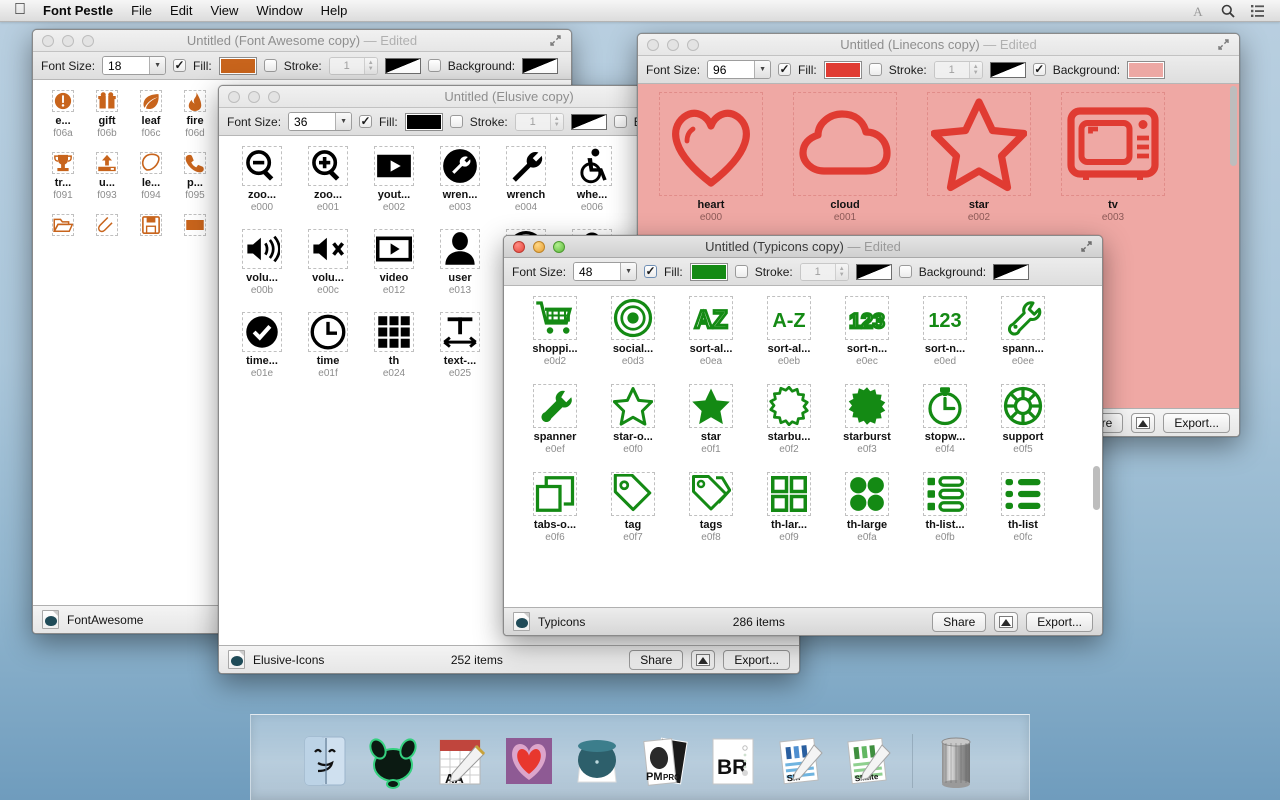 This screenshot has height=800, width=1280. Describe the element at coordinates (733, 761) in the screenshot. I see `dock-item-br: BR` at that location.